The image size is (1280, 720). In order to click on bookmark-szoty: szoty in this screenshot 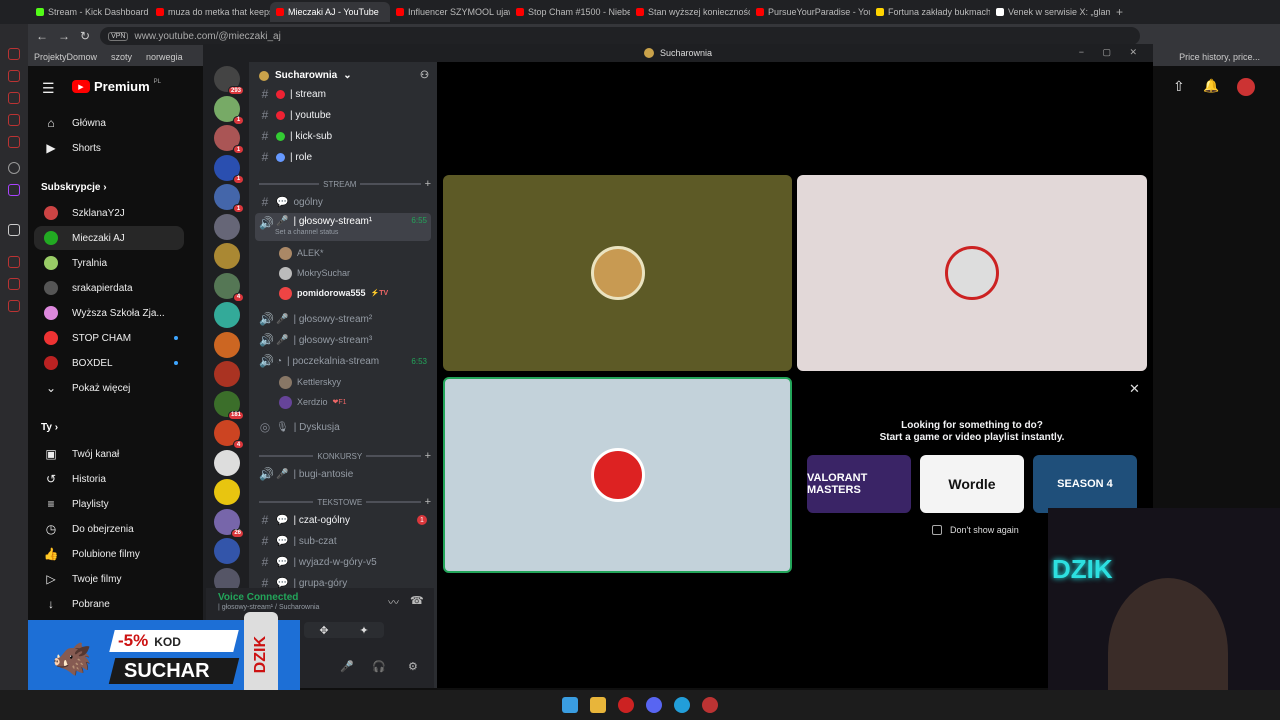, I will do `click(121, 57)`.